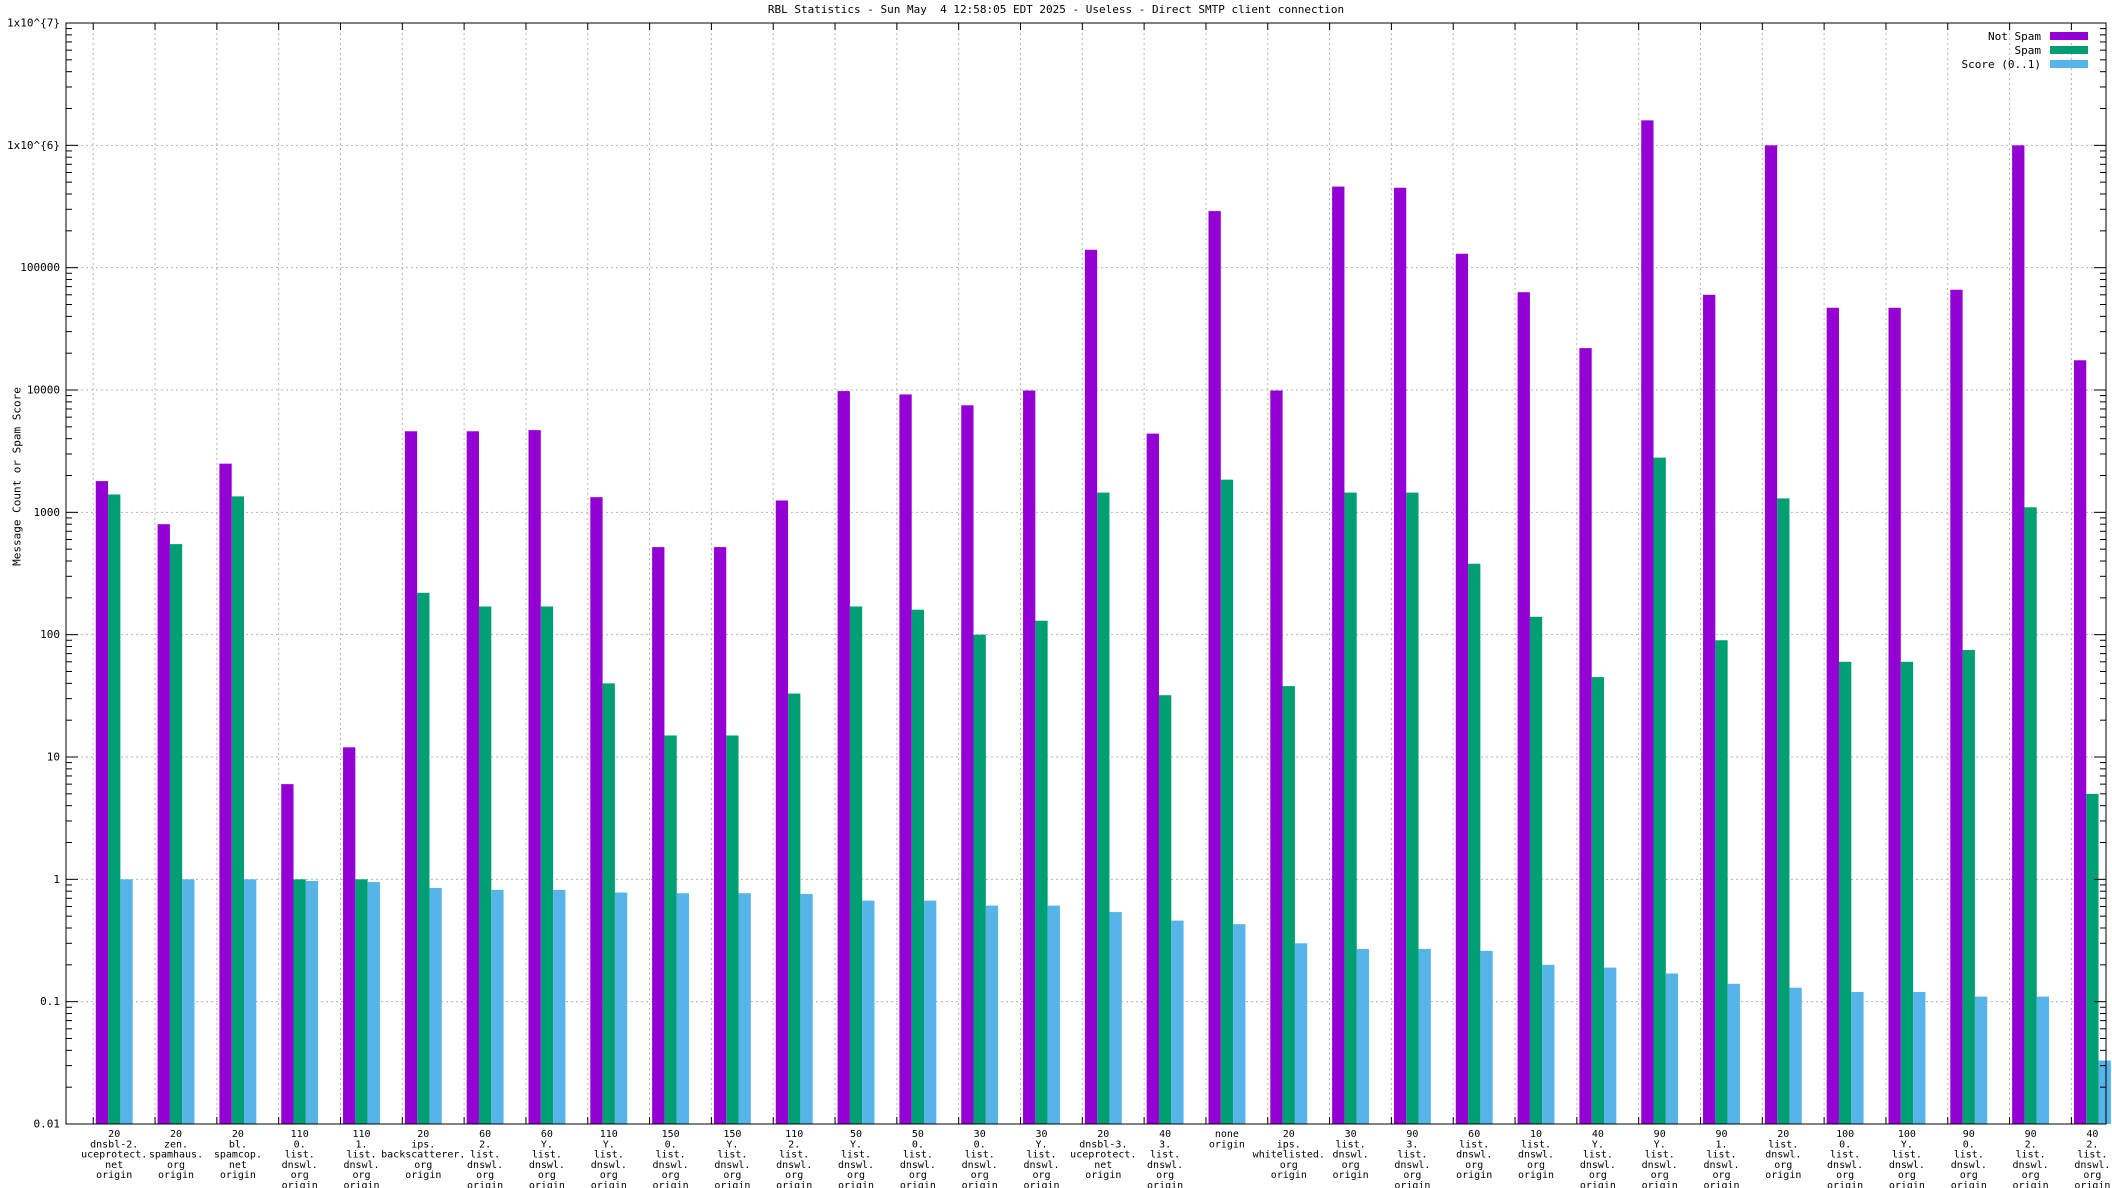 This screenshot has height=1188, width=2112. I want to click on legend-row-spam: Spam, so click(2025, 50).